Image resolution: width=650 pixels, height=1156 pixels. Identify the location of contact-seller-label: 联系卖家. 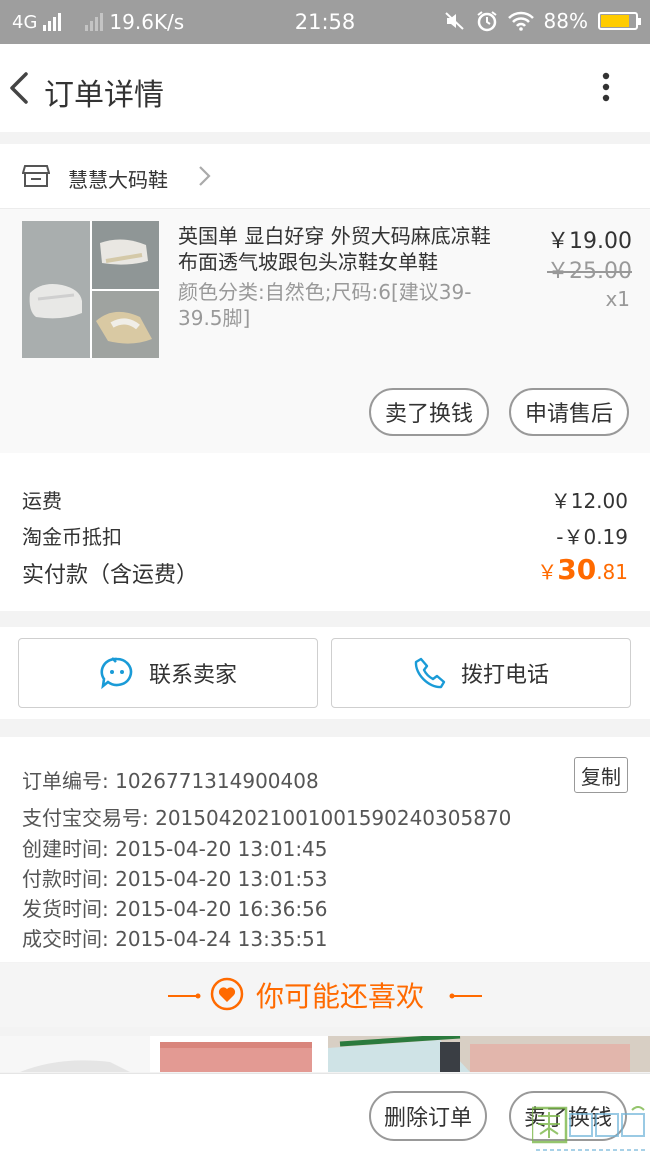
(192, 675).